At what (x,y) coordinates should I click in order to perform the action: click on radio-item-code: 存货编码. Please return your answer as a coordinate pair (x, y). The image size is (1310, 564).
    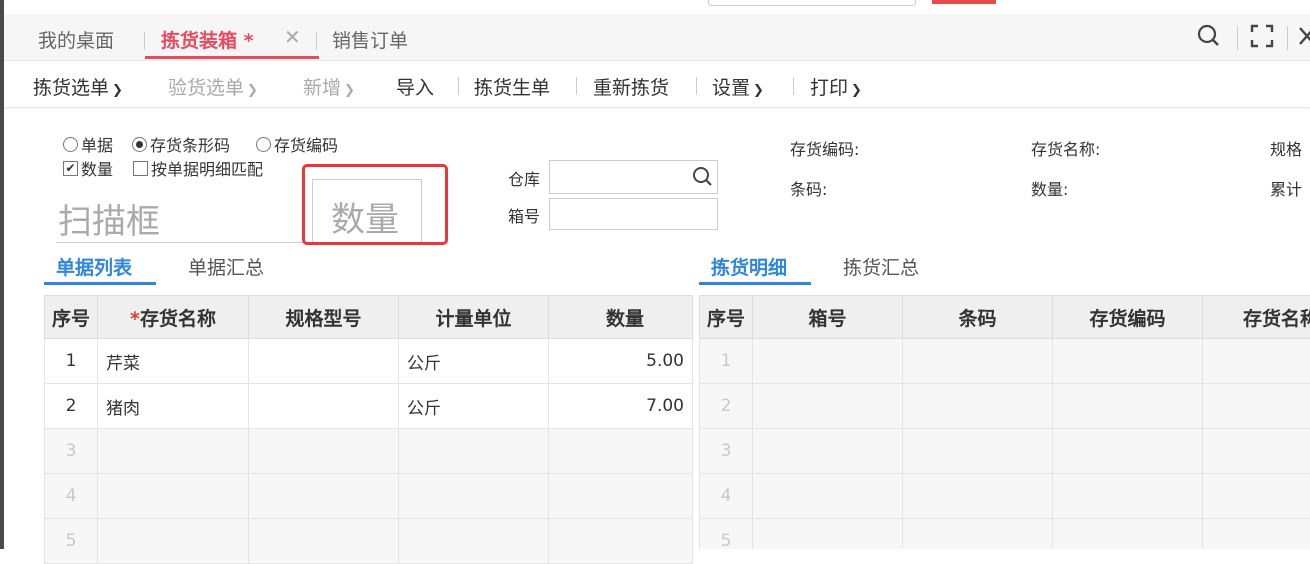
    Looking at the image, I should click on (297, 144).